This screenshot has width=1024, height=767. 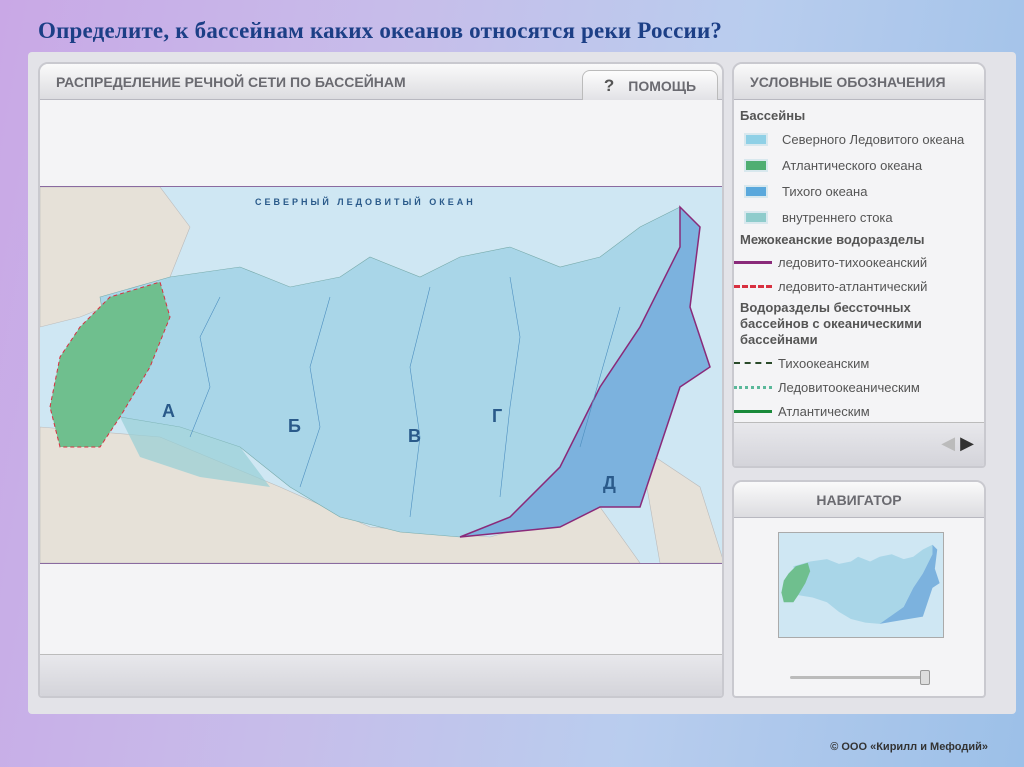 What do you see at coordinates (859, 411) in the screenshot?
I see `legend-item: Атлантическим` at bounding box center [859, 411].